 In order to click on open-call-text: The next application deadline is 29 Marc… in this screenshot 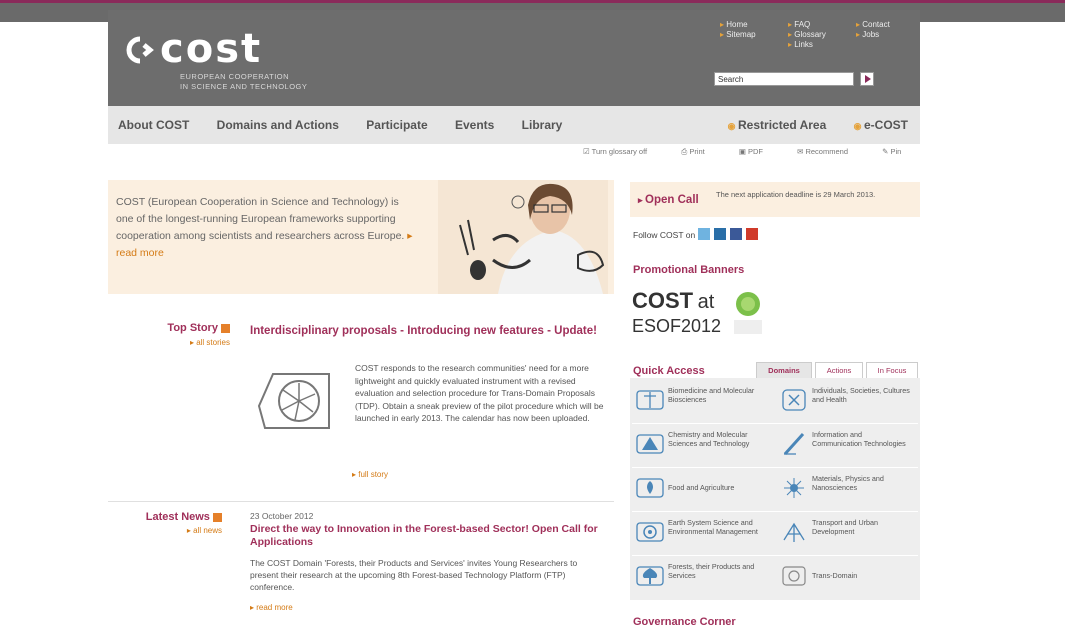, I will do `click(796, 194)`.